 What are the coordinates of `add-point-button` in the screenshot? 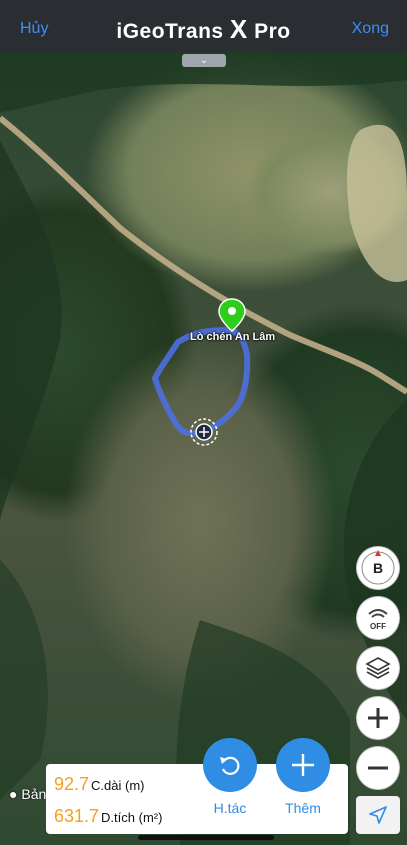 It's located at (303, 765).